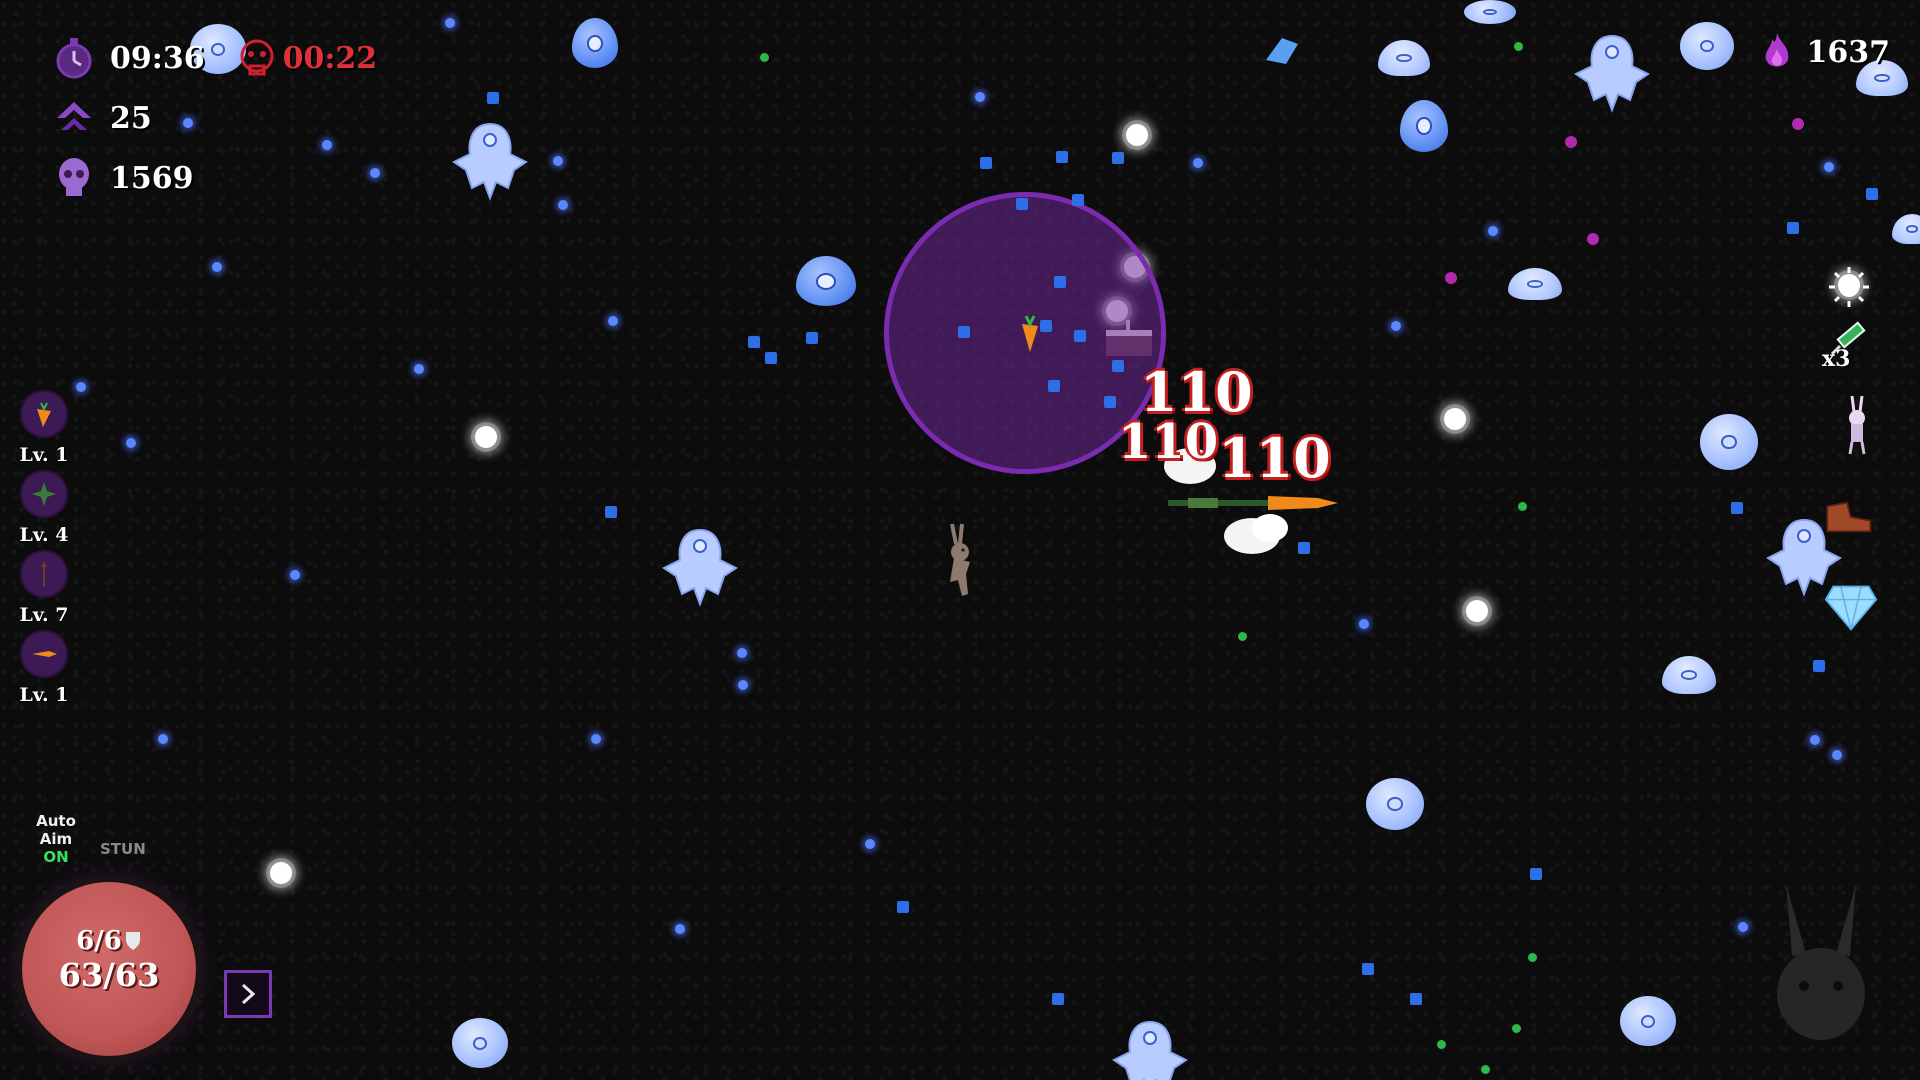 The image size is (1920, 1080). I want to click on kill-count: 1569, so click(152, 178).